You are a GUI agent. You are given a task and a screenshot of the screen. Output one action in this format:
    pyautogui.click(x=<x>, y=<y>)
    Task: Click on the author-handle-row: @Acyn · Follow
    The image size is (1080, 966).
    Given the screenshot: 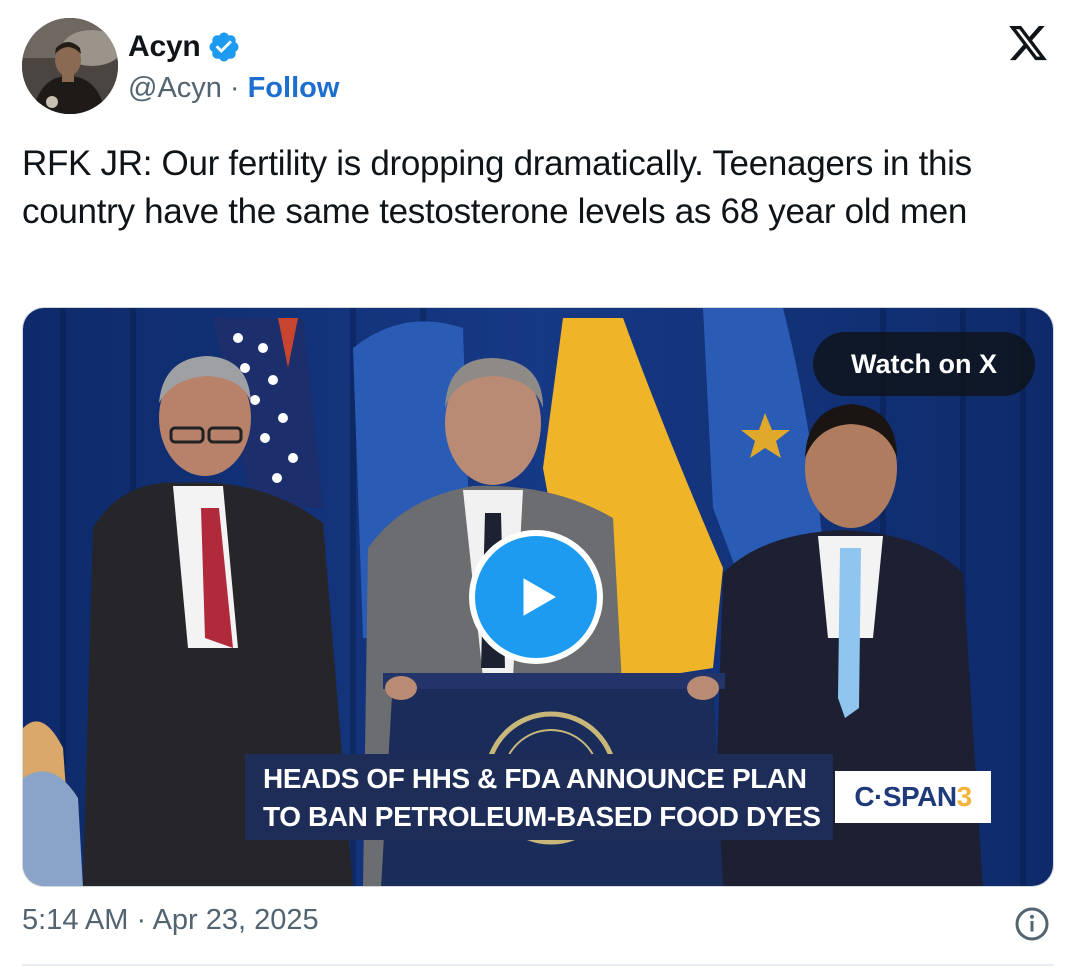 What is the action you would take?
    pyautogui.click(x=233, y=88)
    